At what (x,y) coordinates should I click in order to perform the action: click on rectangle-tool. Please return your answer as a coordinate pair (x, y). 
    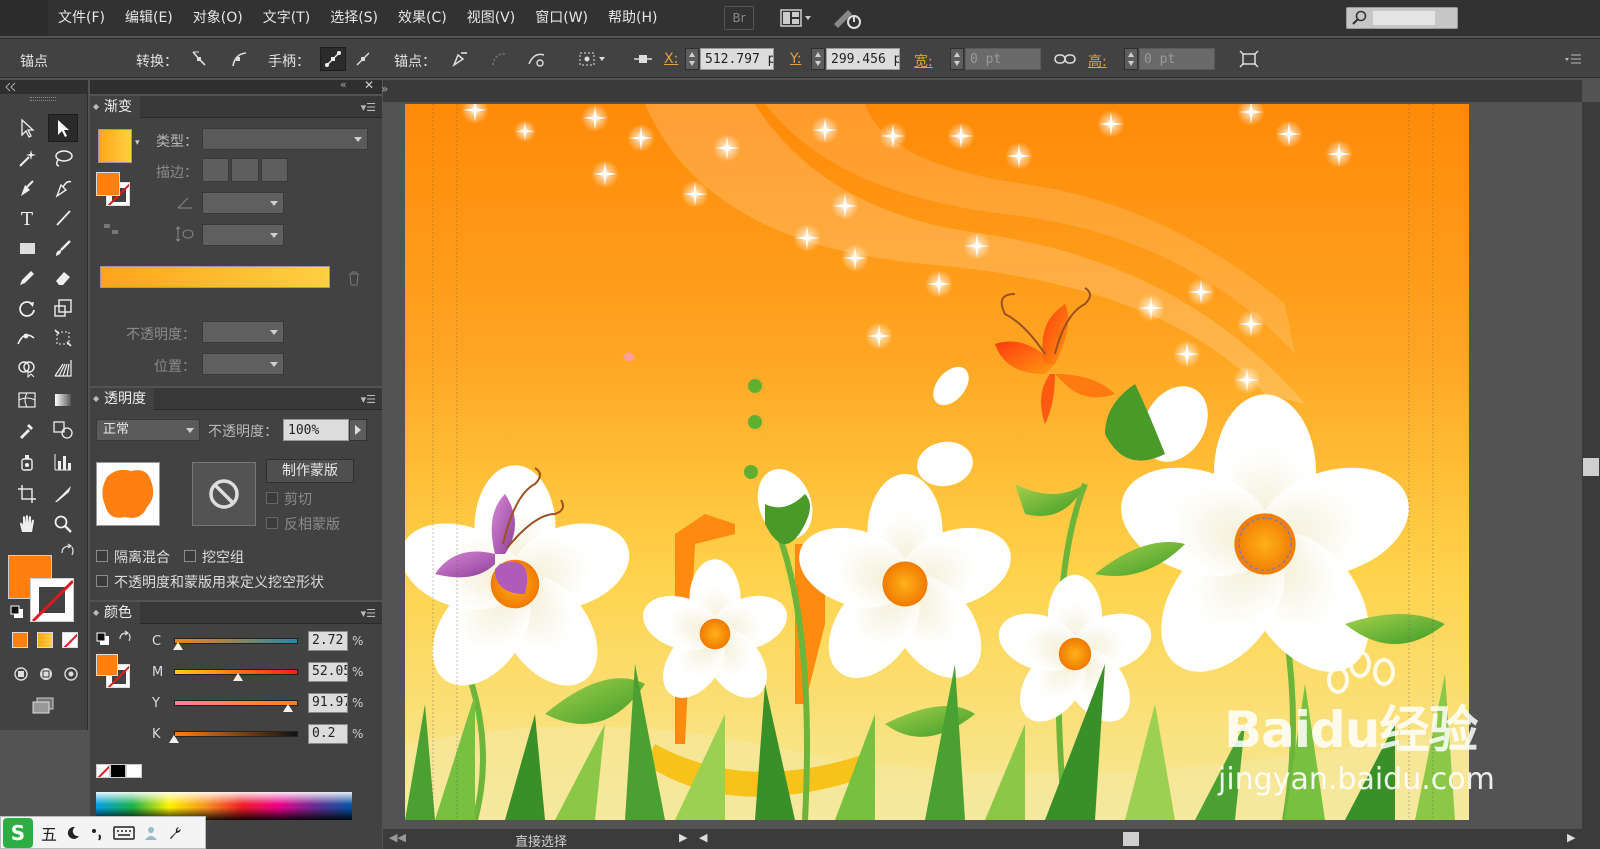
    Looking at the image, I should click on (27, 248).